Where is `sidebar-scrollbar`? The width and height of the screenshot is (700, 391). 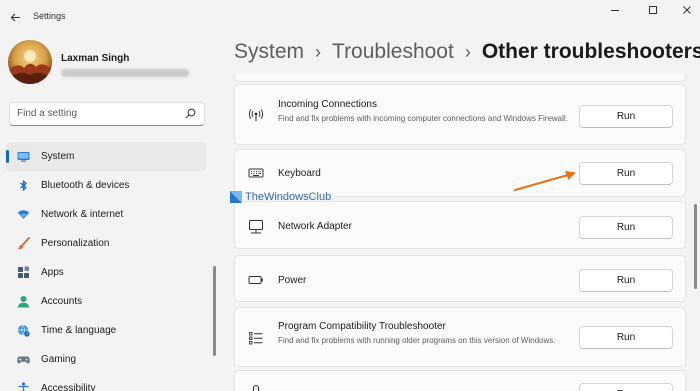
sidebar-scrollbar is located at coordinates (214, 311).